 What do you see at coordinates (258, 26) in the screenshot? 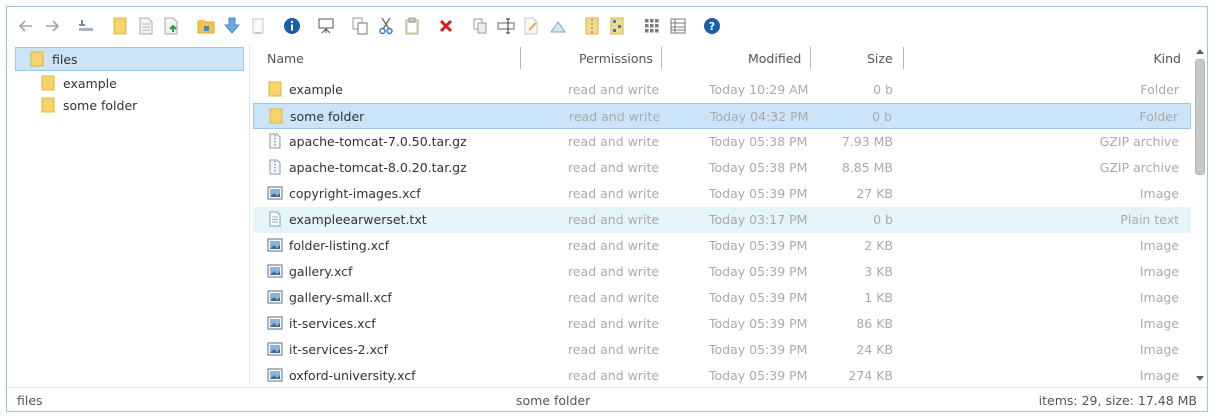
I see `clipboard-empty-icon` at bounding box center [258, 26].